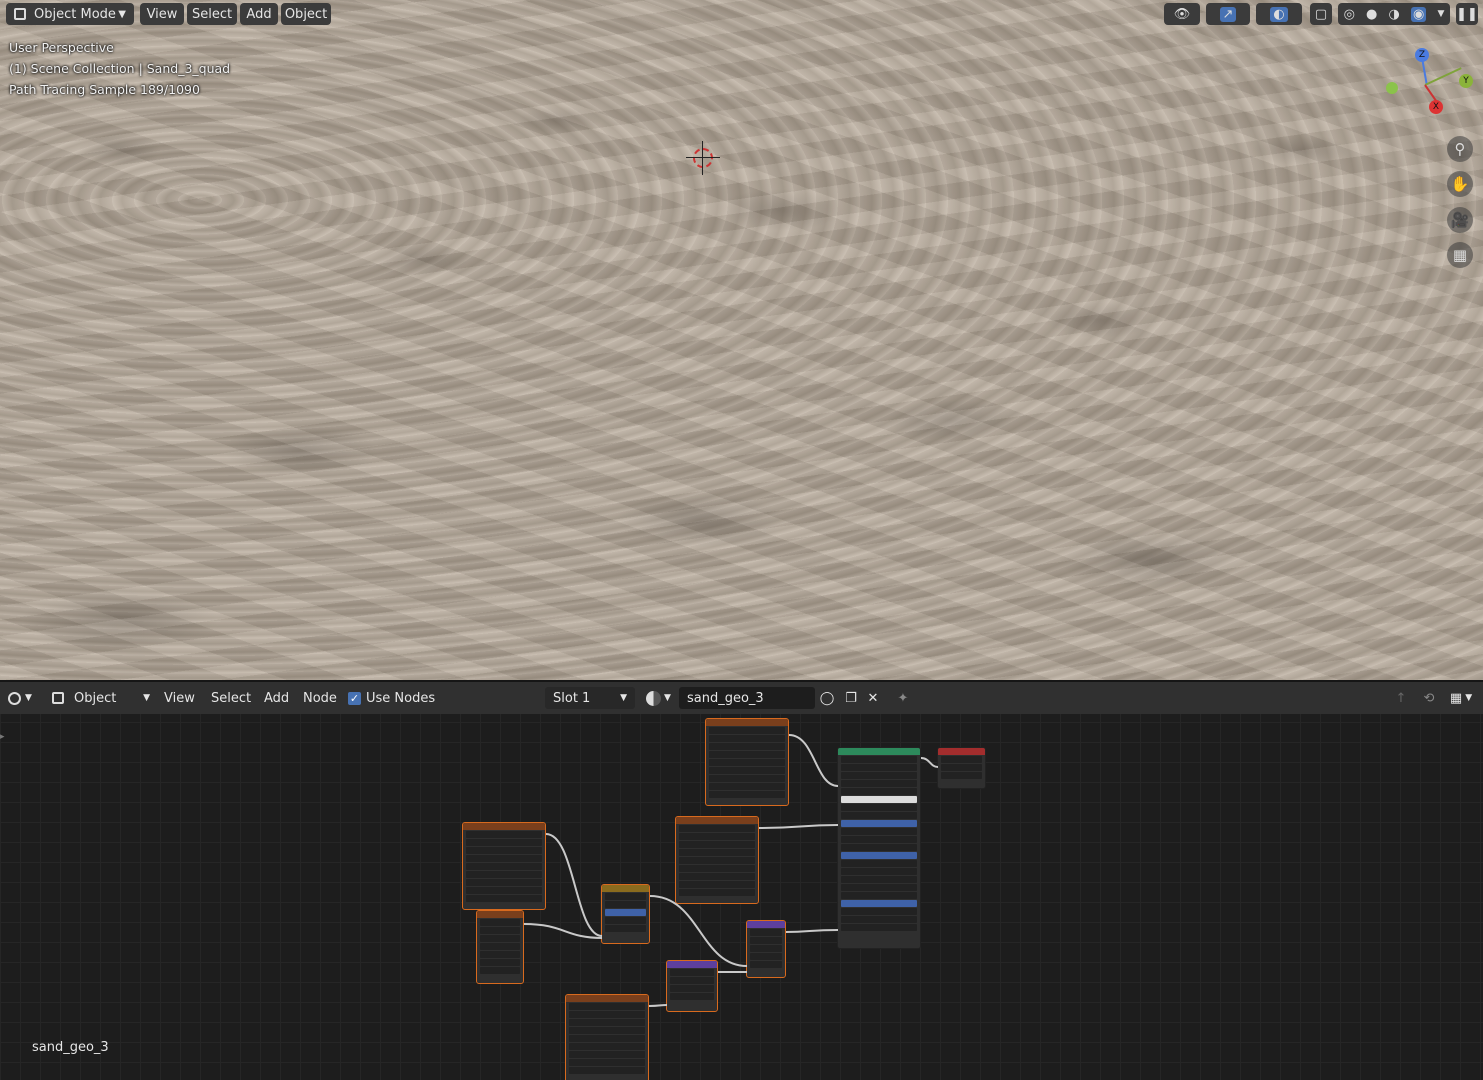  Describe the element at coordinates (14, 698) in the screenshot. I see `shader-editor-icon` at that location.